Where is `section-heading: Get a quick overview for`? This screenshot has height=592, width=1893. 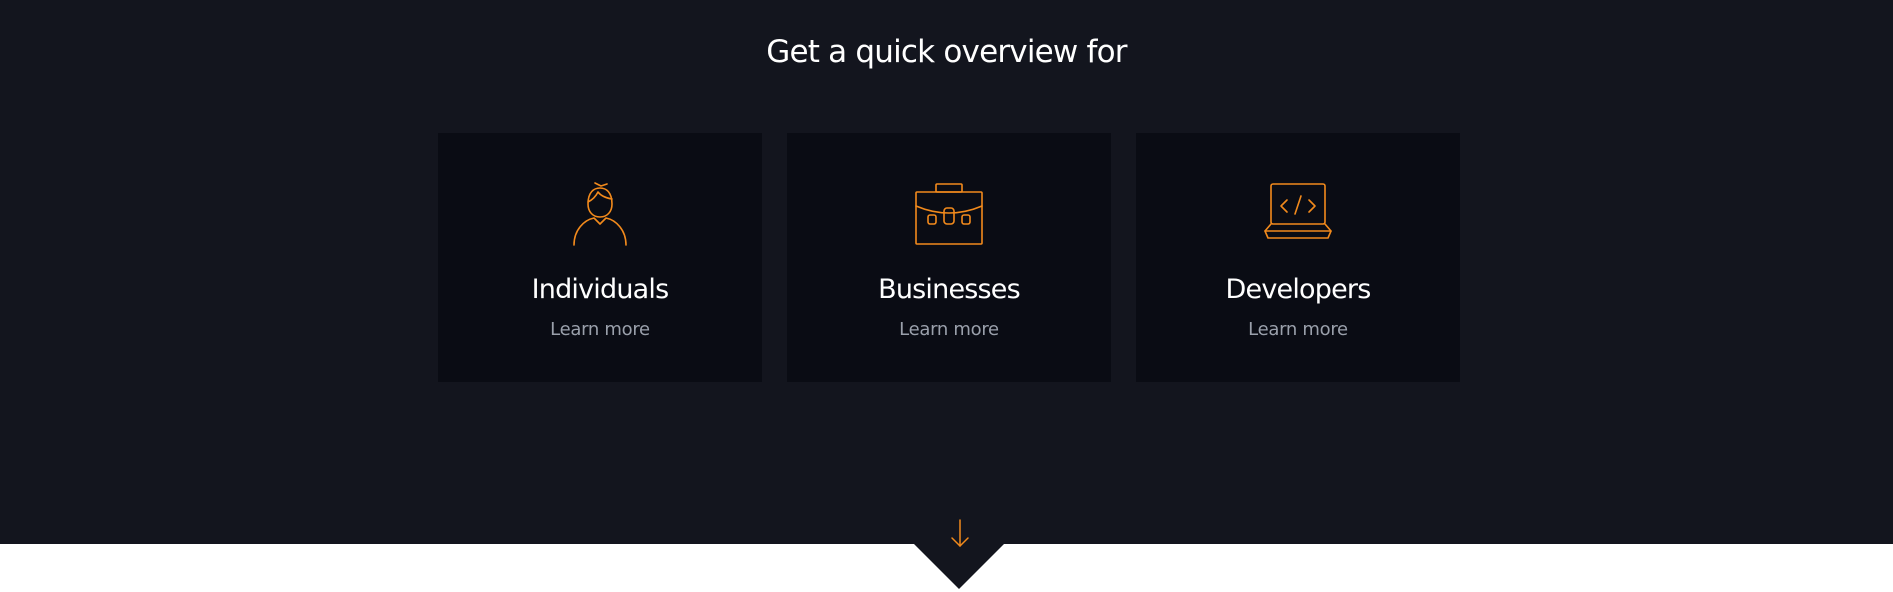 section-heading: Get a quick overview for is located at coordinates (946, 52).